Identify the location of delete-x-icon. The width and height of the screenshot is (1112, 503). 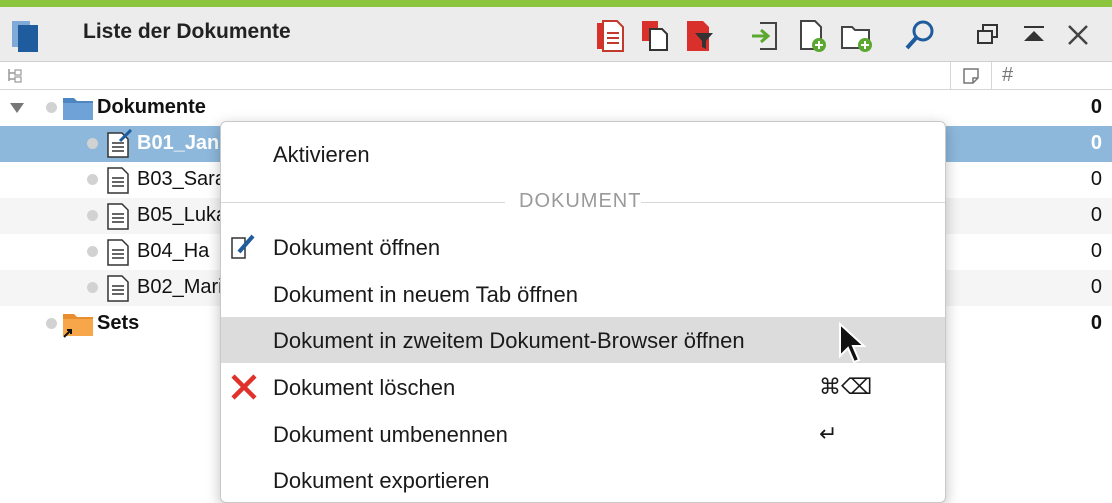
(244, 387).